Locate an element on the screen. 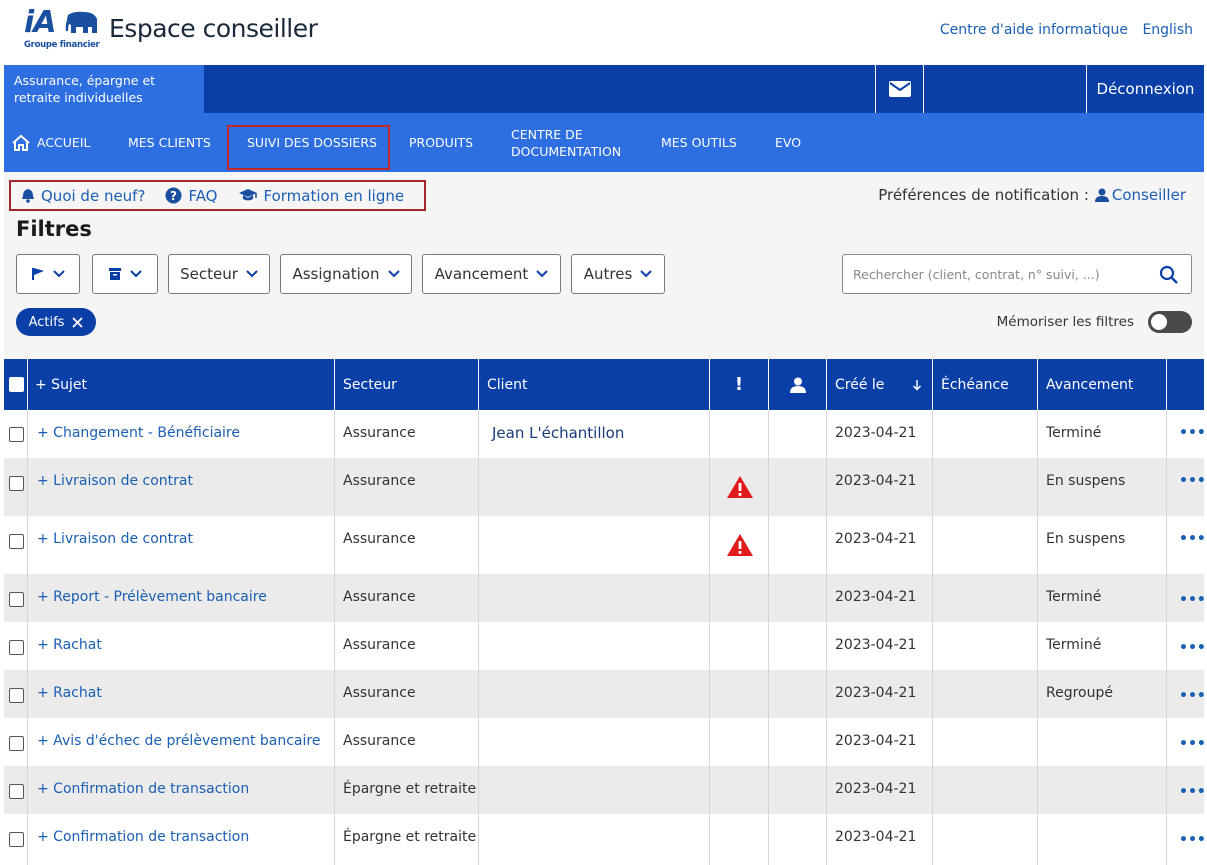 The image size is (1207, 865). active-filter-chip: Actifs is located at coordinates (56, 322).